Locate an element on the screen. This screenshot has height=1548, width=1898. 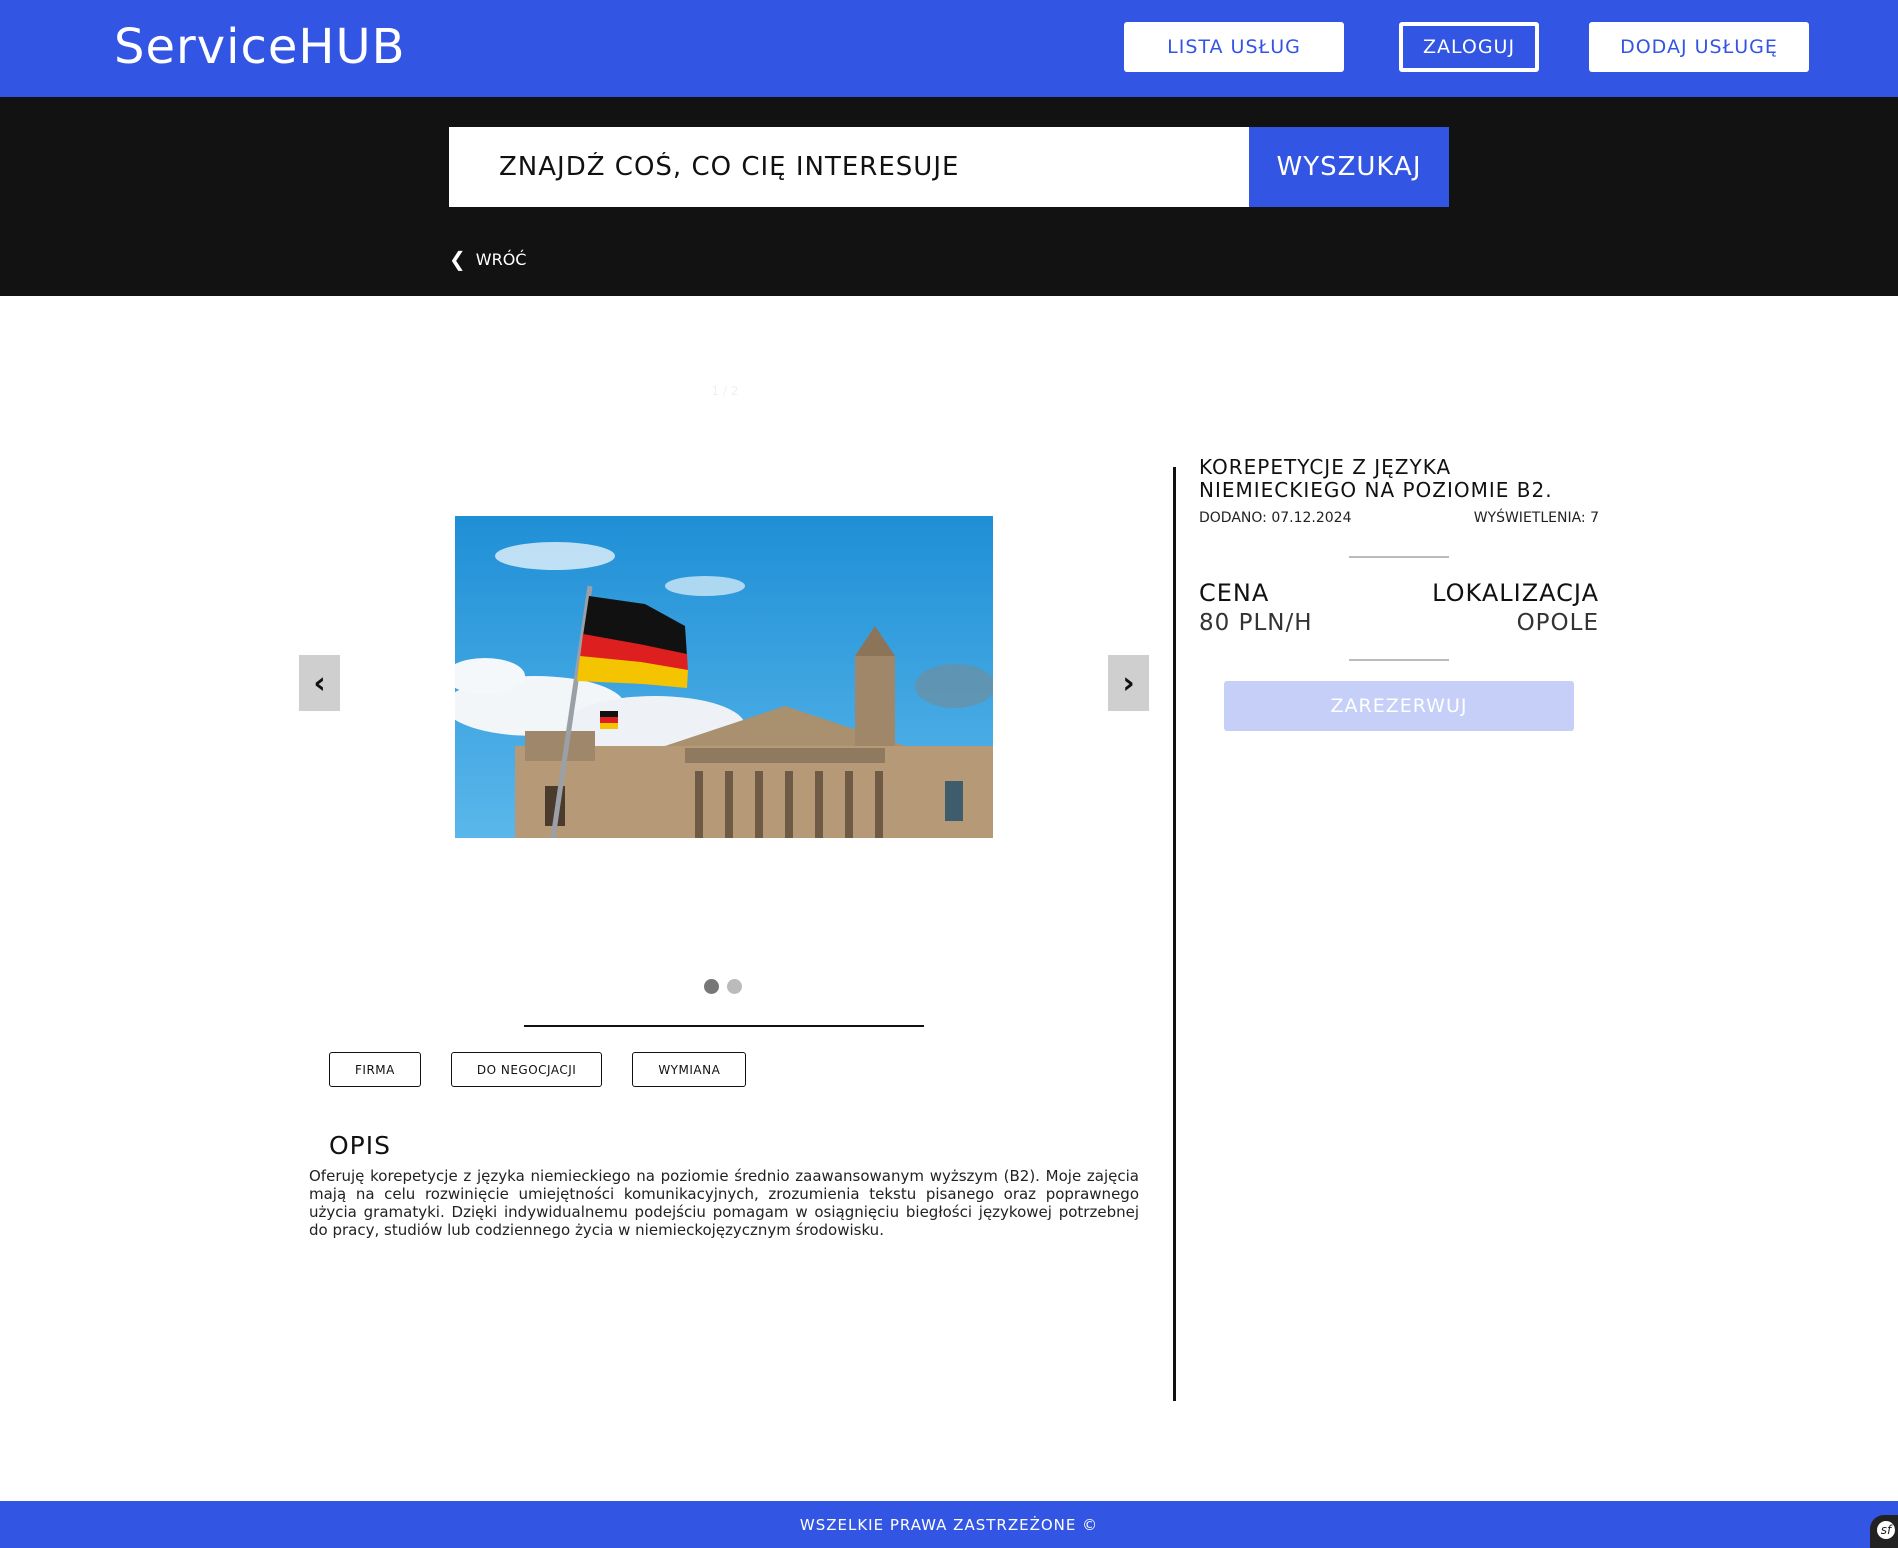
description-heading: OPIS is located at coordinates (360, 1145).